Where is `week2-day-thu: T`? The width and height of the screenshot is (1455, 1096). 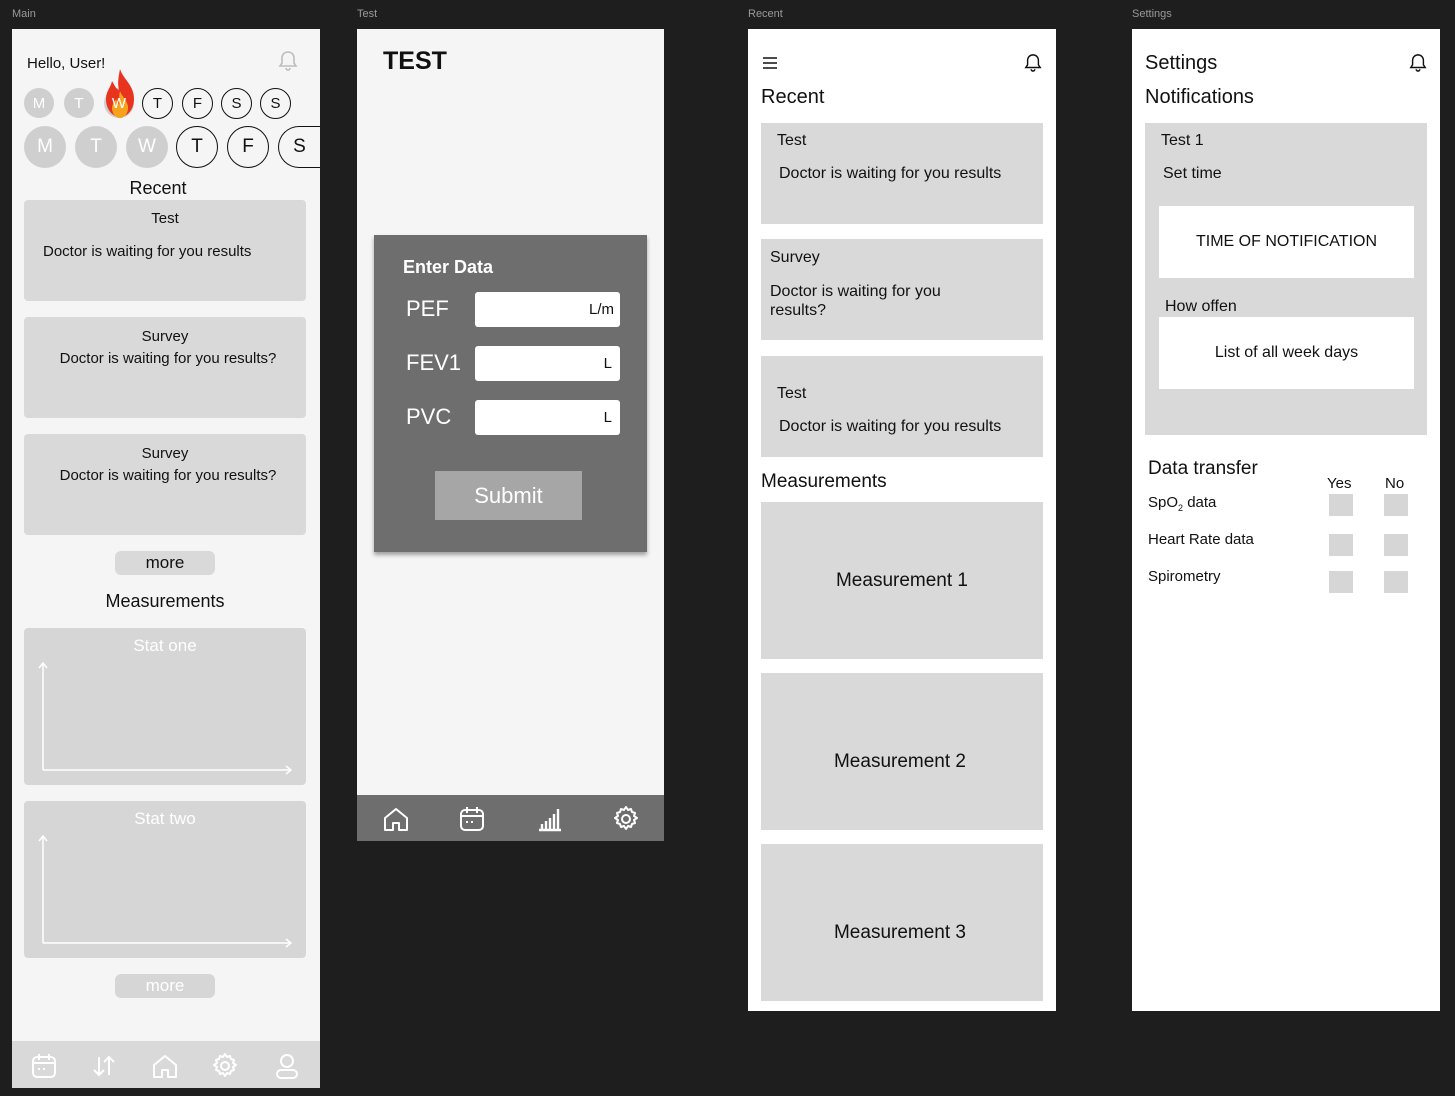
week2-day-thu: T is located at coordinates (197, 147).